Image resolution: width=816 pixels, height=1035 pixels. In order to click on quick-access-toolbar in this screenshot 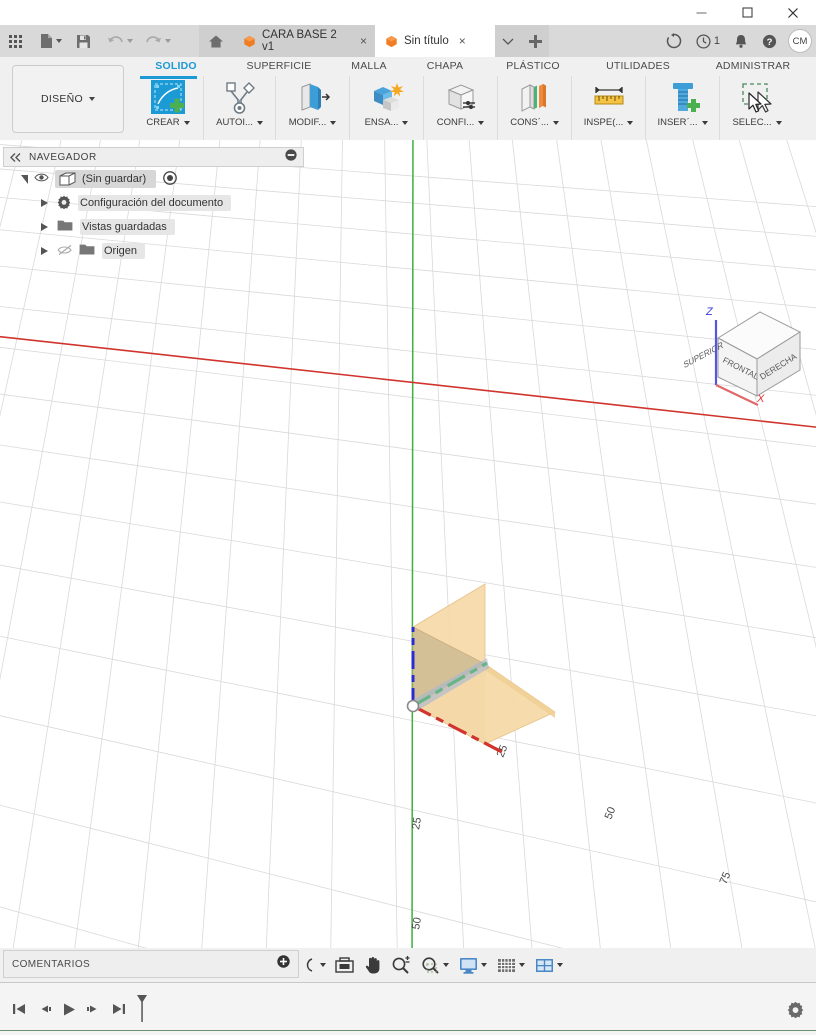, I will do `click(87, 41)`.